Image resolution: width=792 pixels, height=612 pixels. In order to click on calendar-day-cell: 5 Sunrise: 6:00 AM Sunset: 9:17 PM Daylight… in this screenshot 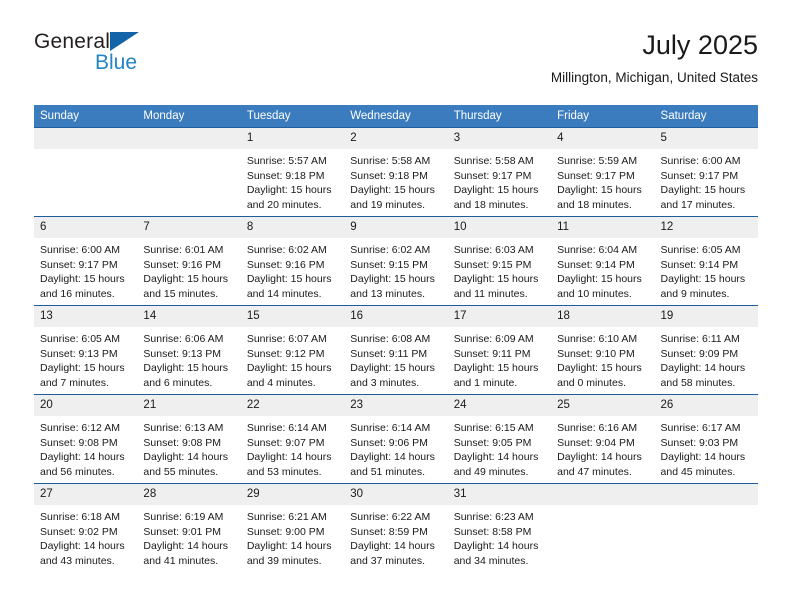, I will do `click(706, 172)`.